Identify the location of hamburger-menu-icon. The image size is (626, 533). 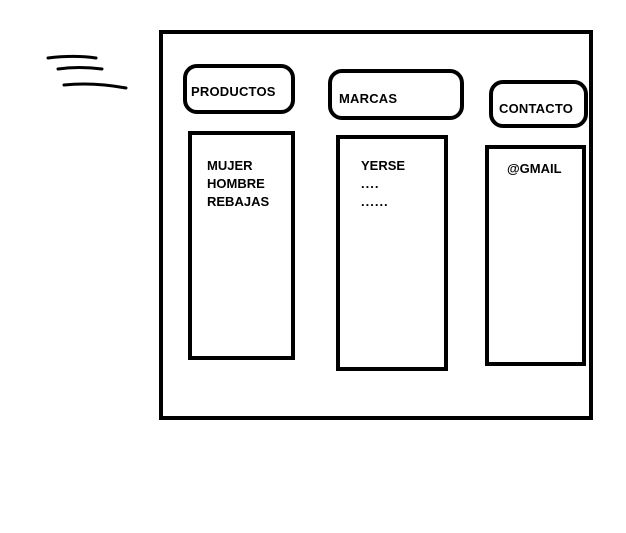
(87, 73).